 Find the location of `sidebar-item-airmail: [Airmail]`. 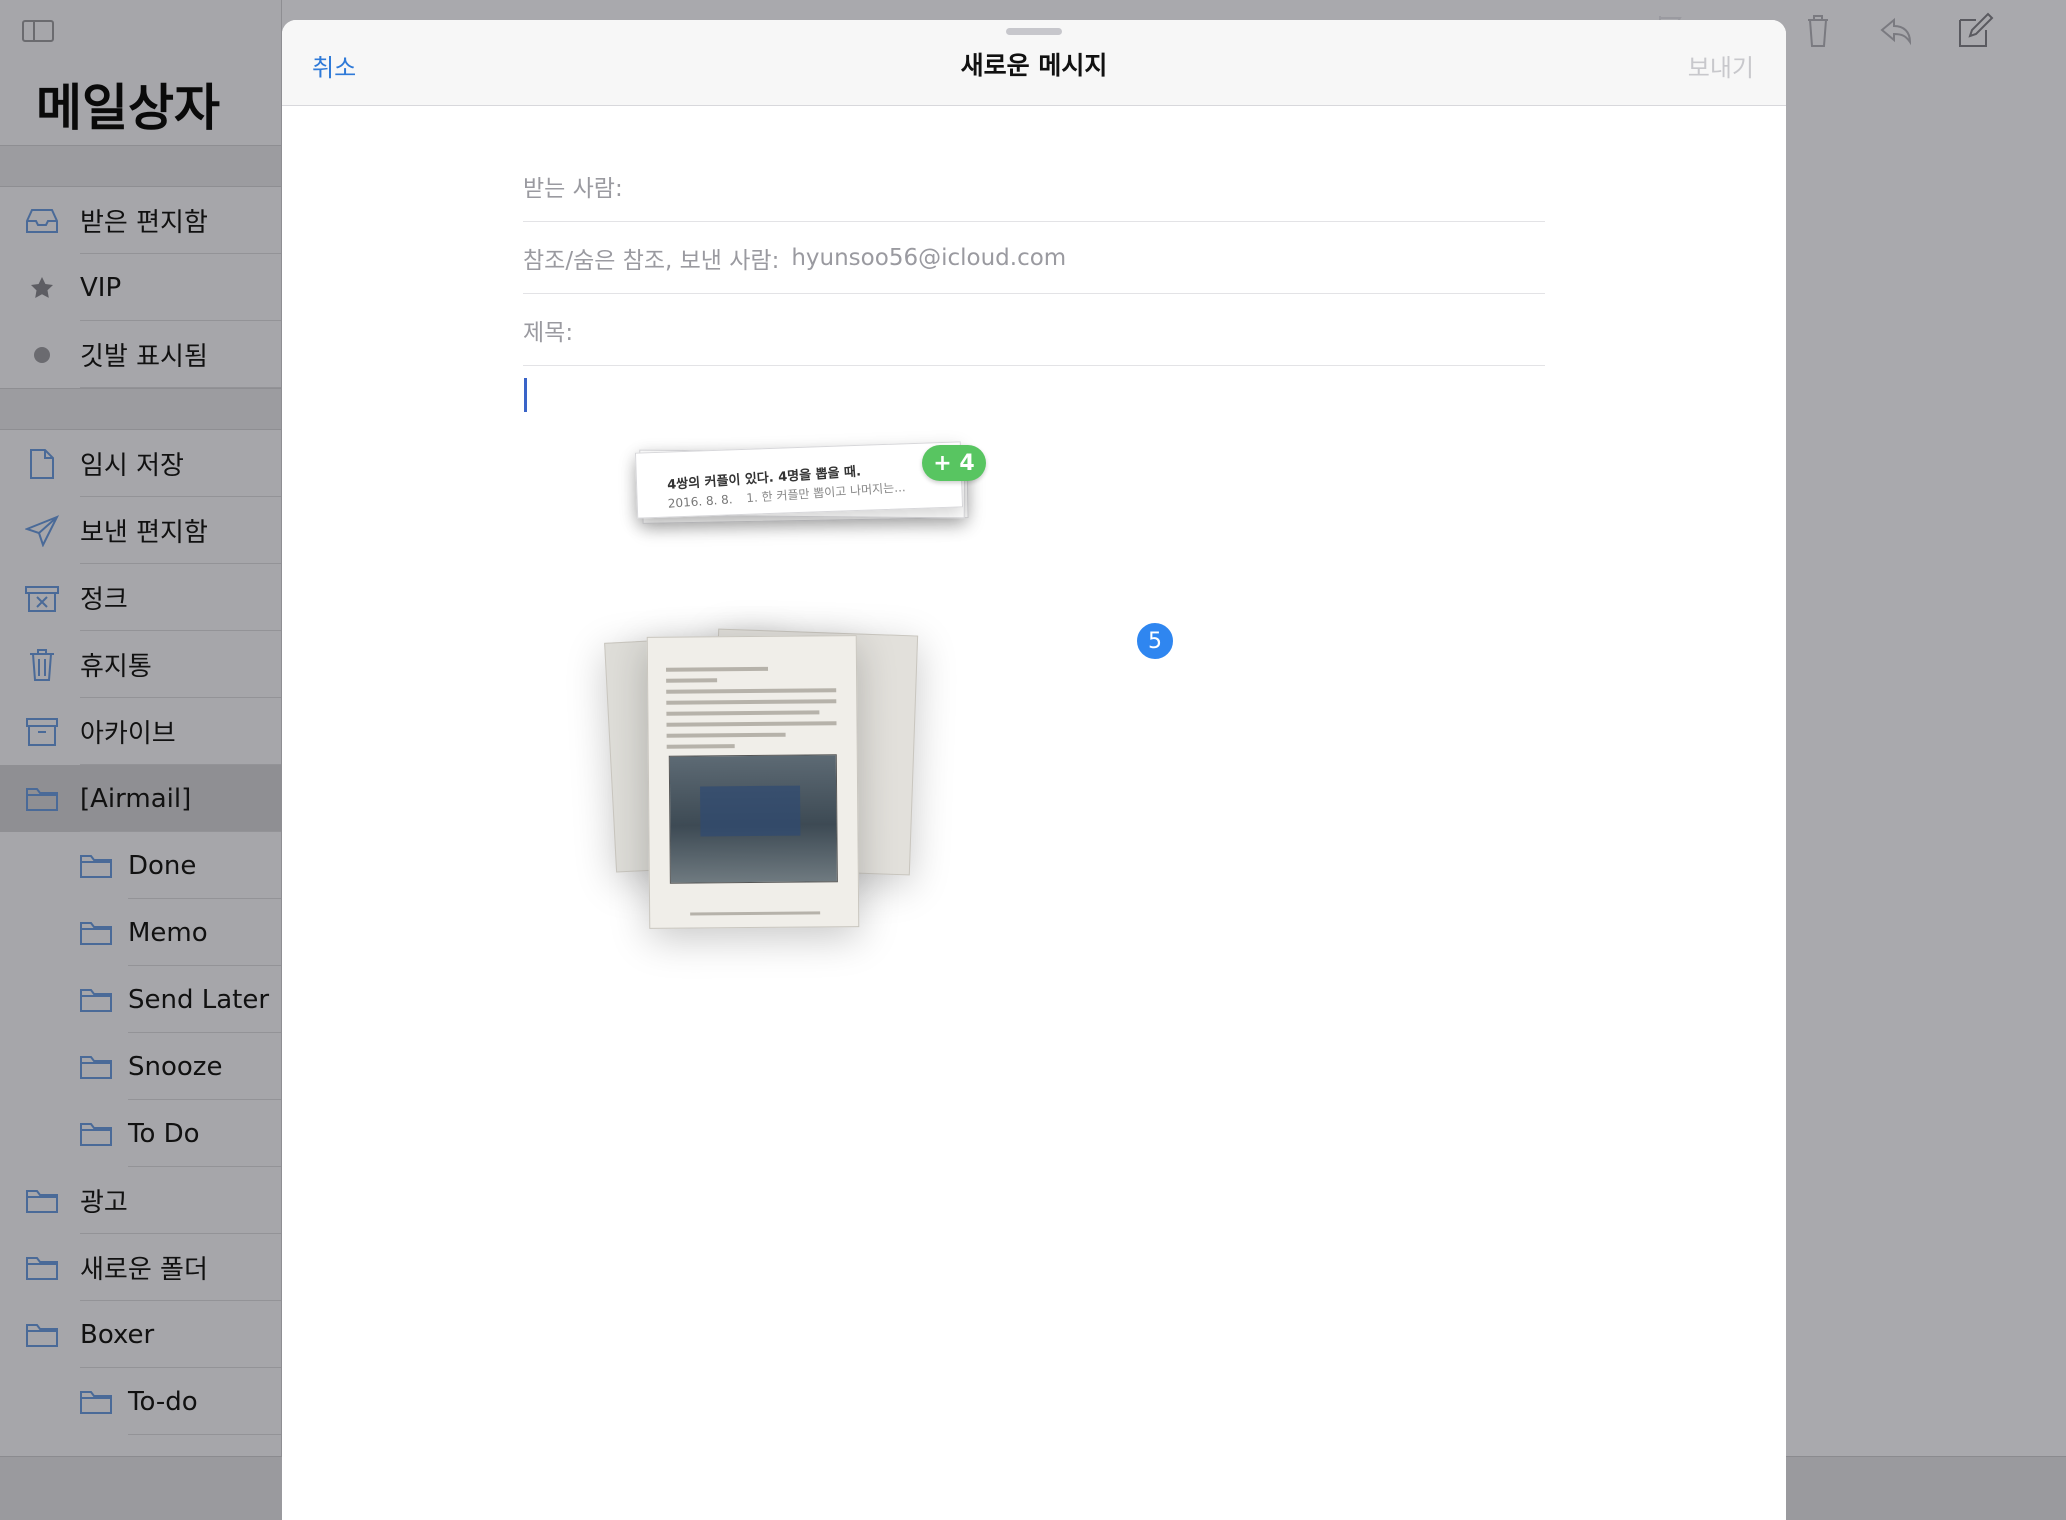

sidebar-item-airmail: [Airmail] is located at coordinates (140, 798).